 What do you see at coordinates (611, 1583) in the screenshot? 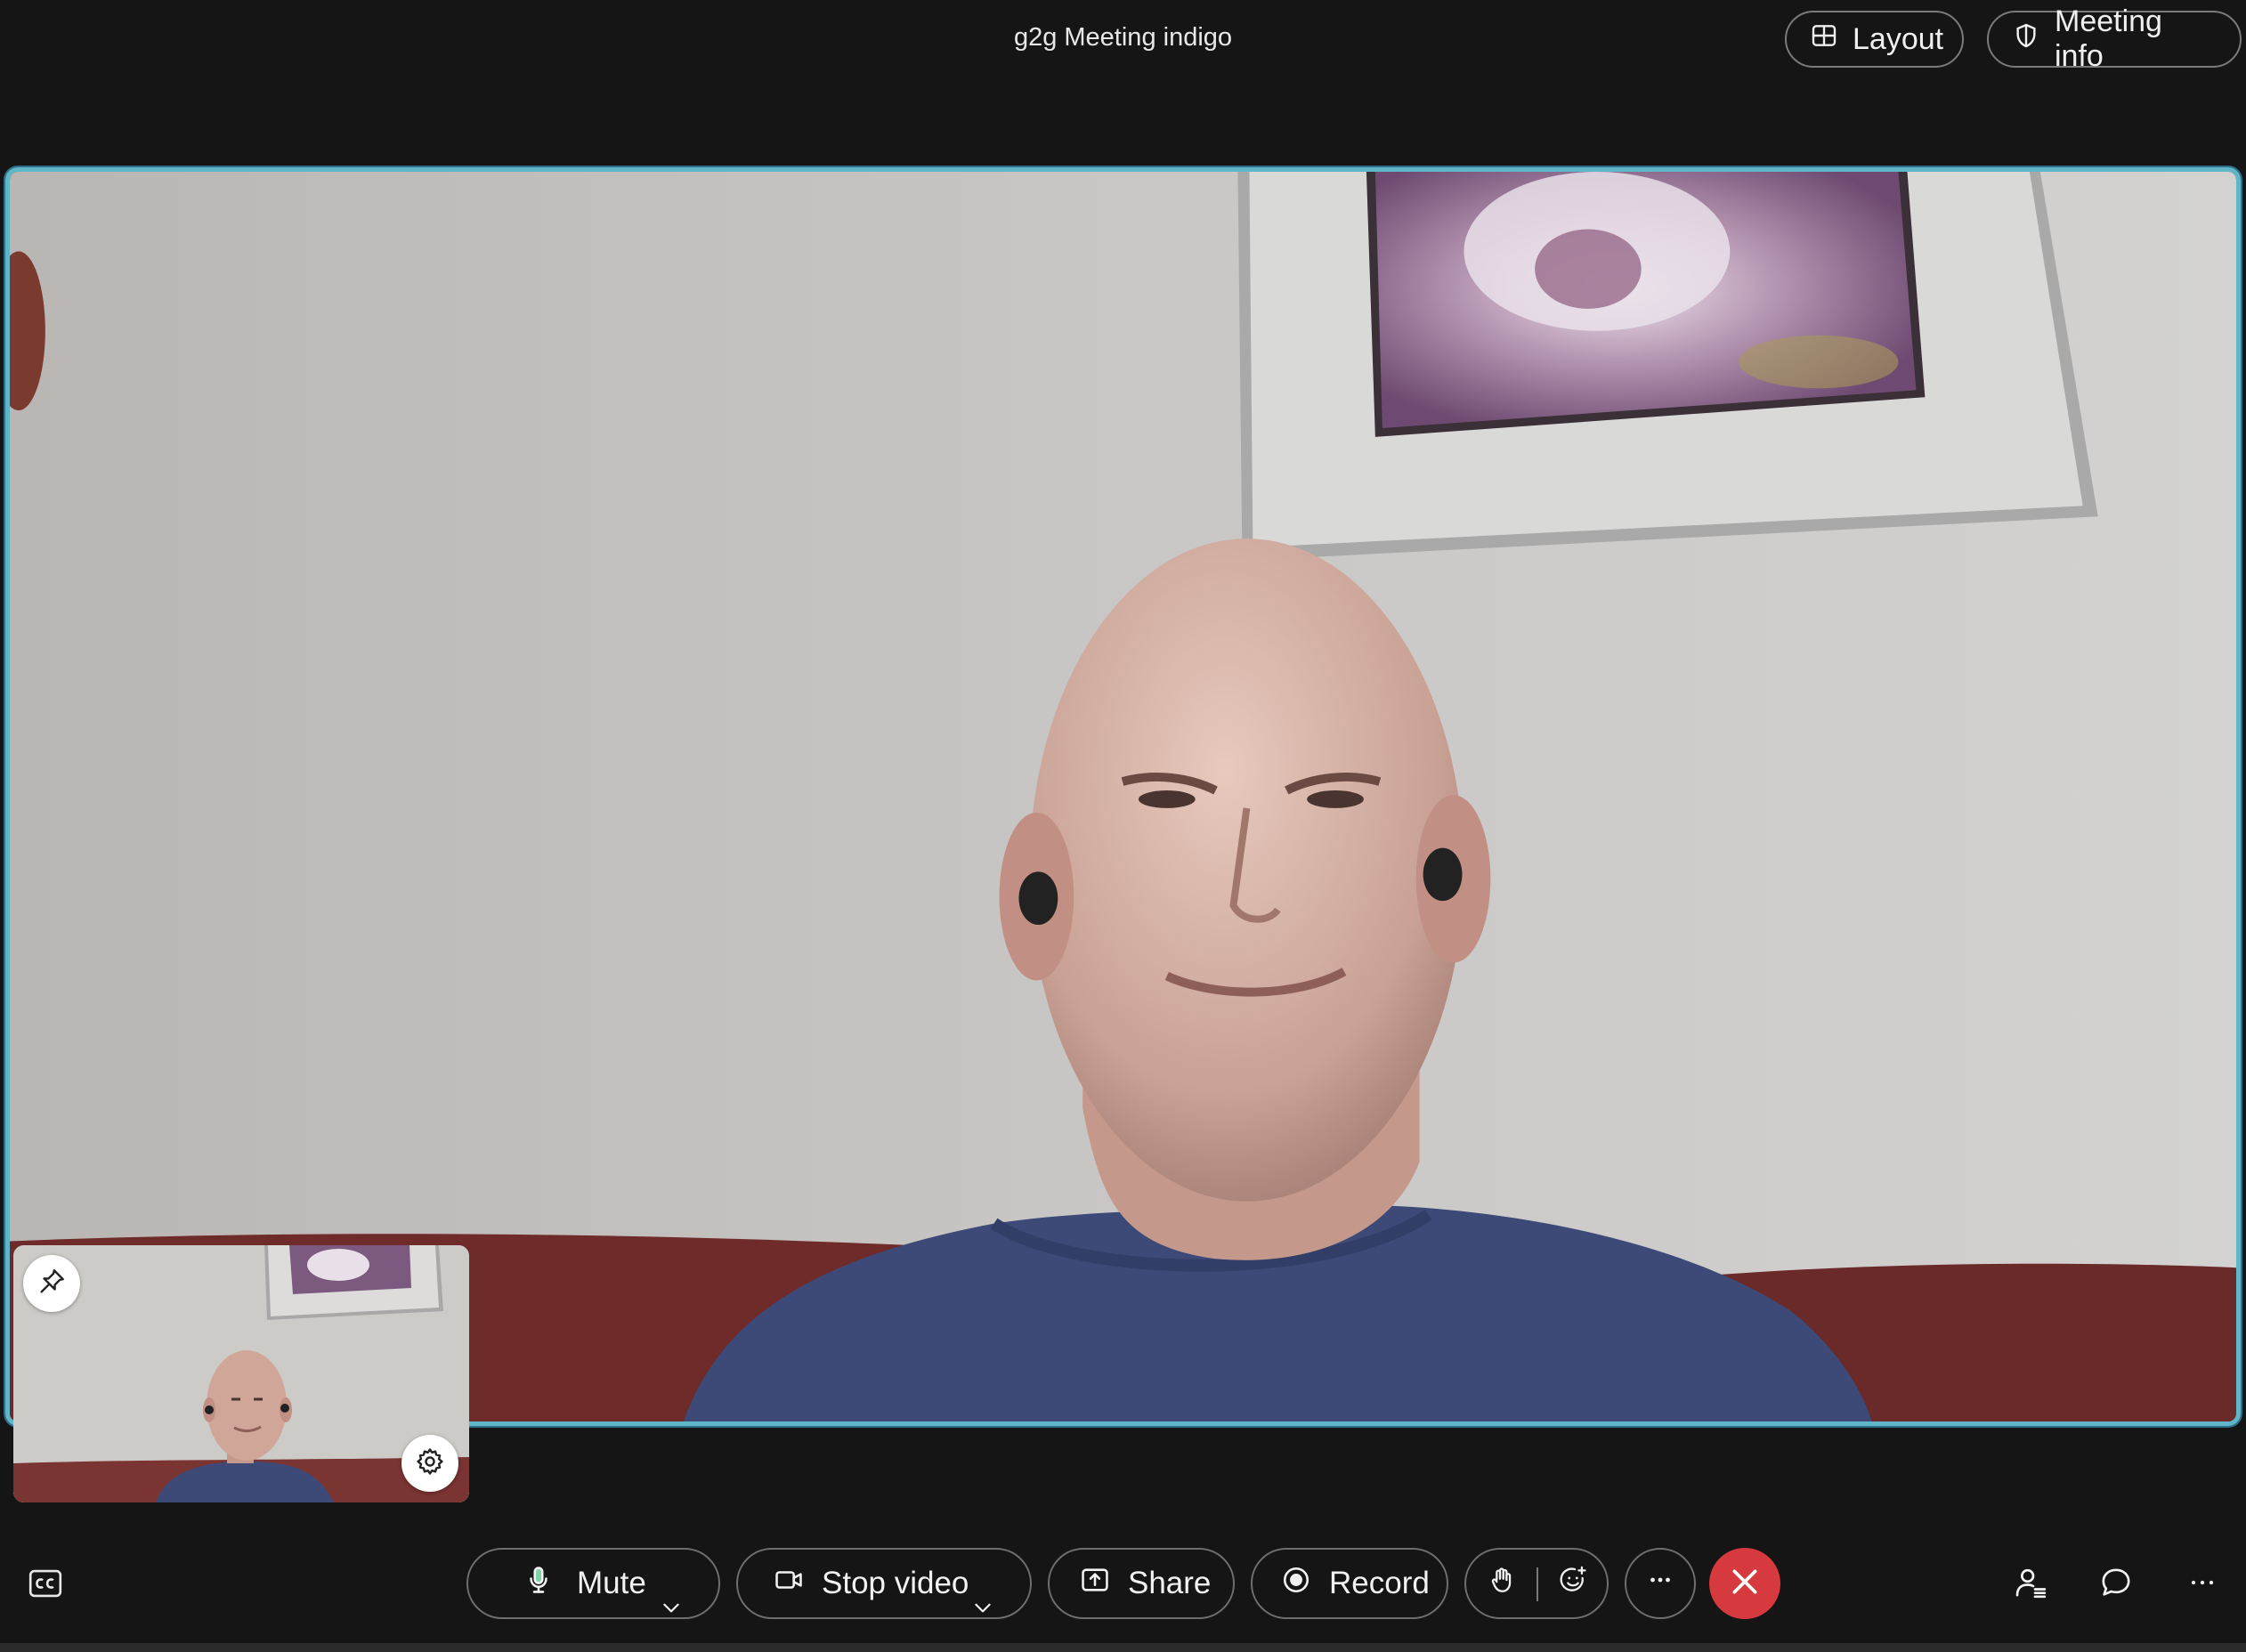
I see `mute-label: Mute` at bounding box center [611, 1583].